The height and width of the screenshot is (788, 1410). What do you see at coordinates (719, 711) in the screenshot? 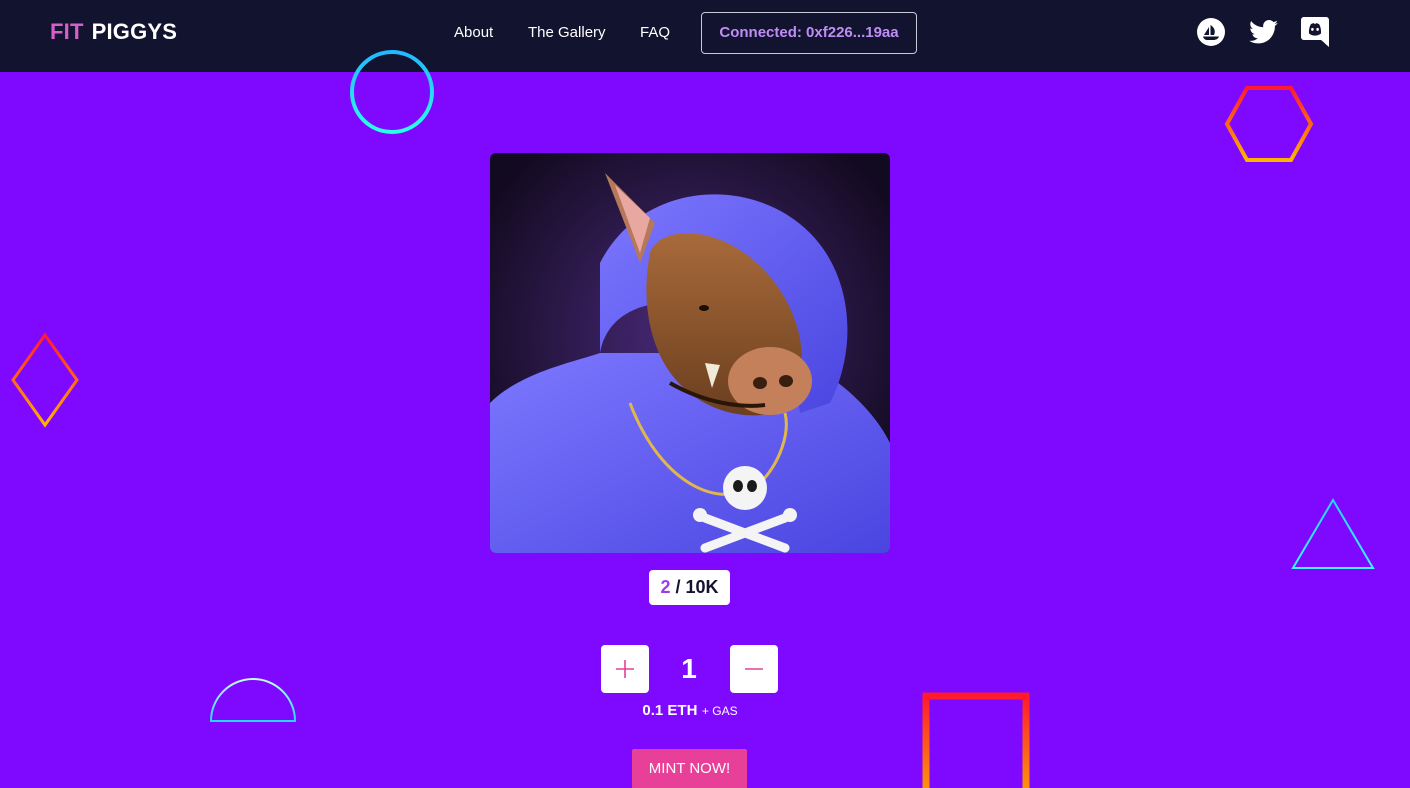
I see `price-gas: + GAS` at bounding box center [719, 711].